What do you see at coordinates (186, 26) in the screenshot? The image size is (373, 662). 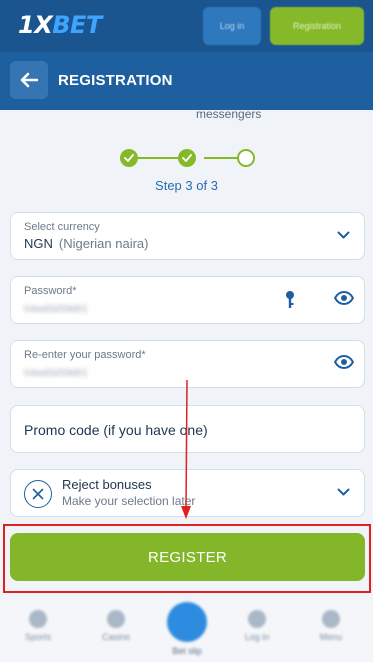 I see `top-bar: 1XBET Log in Registration` at bounding box center [186, 26].